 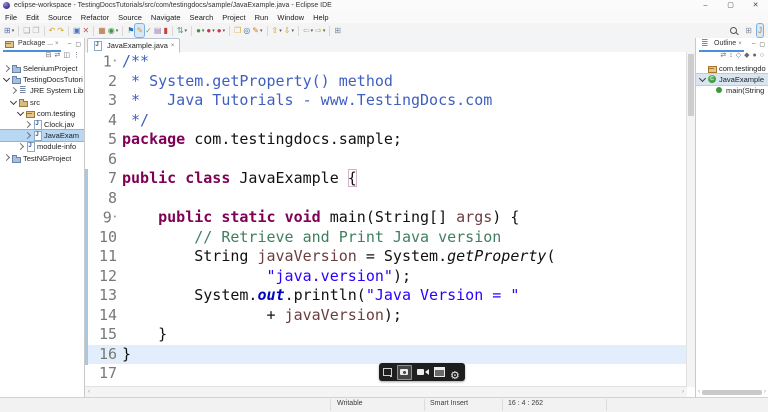 What do you see at coordinates (42, 79) in the screenshot?
I see `project-item-testingdocstutori: TestingDocsTutori` at bounding box center [42, 79].